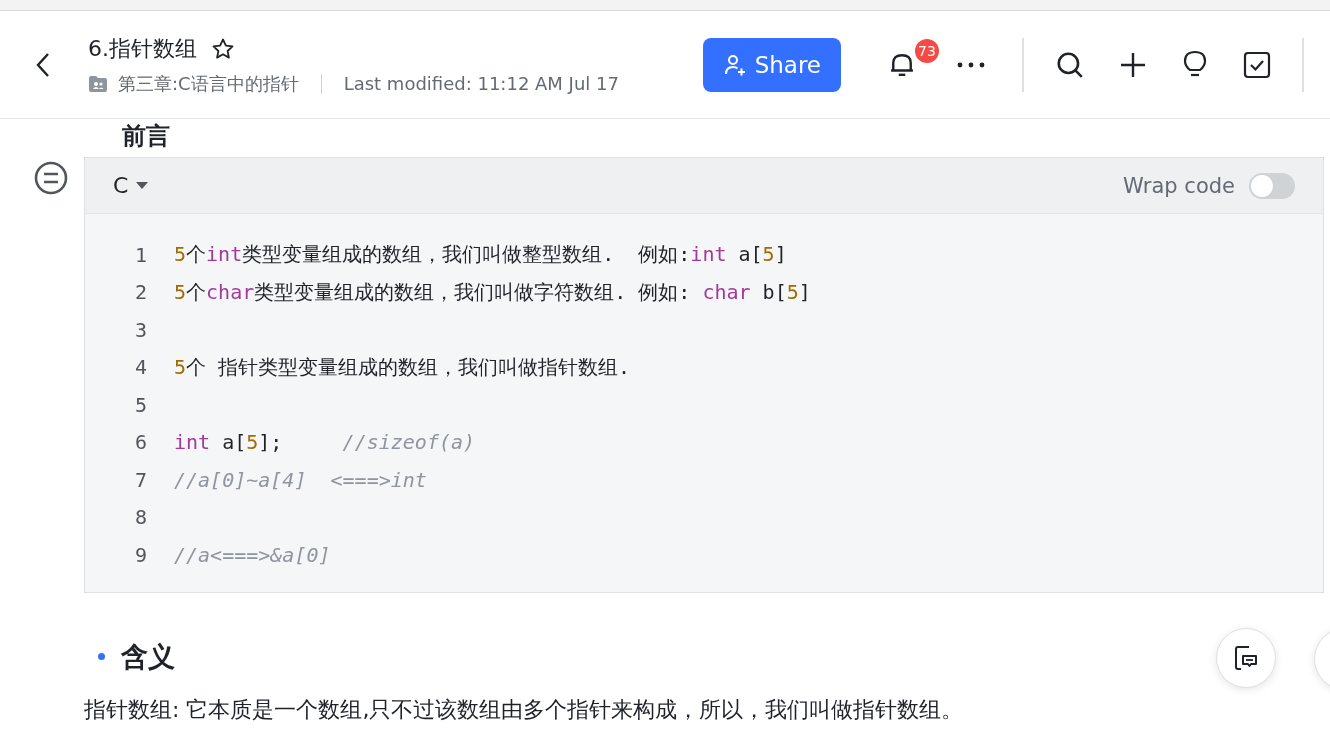 The height and width of the screenshot is (740, 1330). I want to click on code-line: //a[0]~a[4] <===>int, so click(300, 479).